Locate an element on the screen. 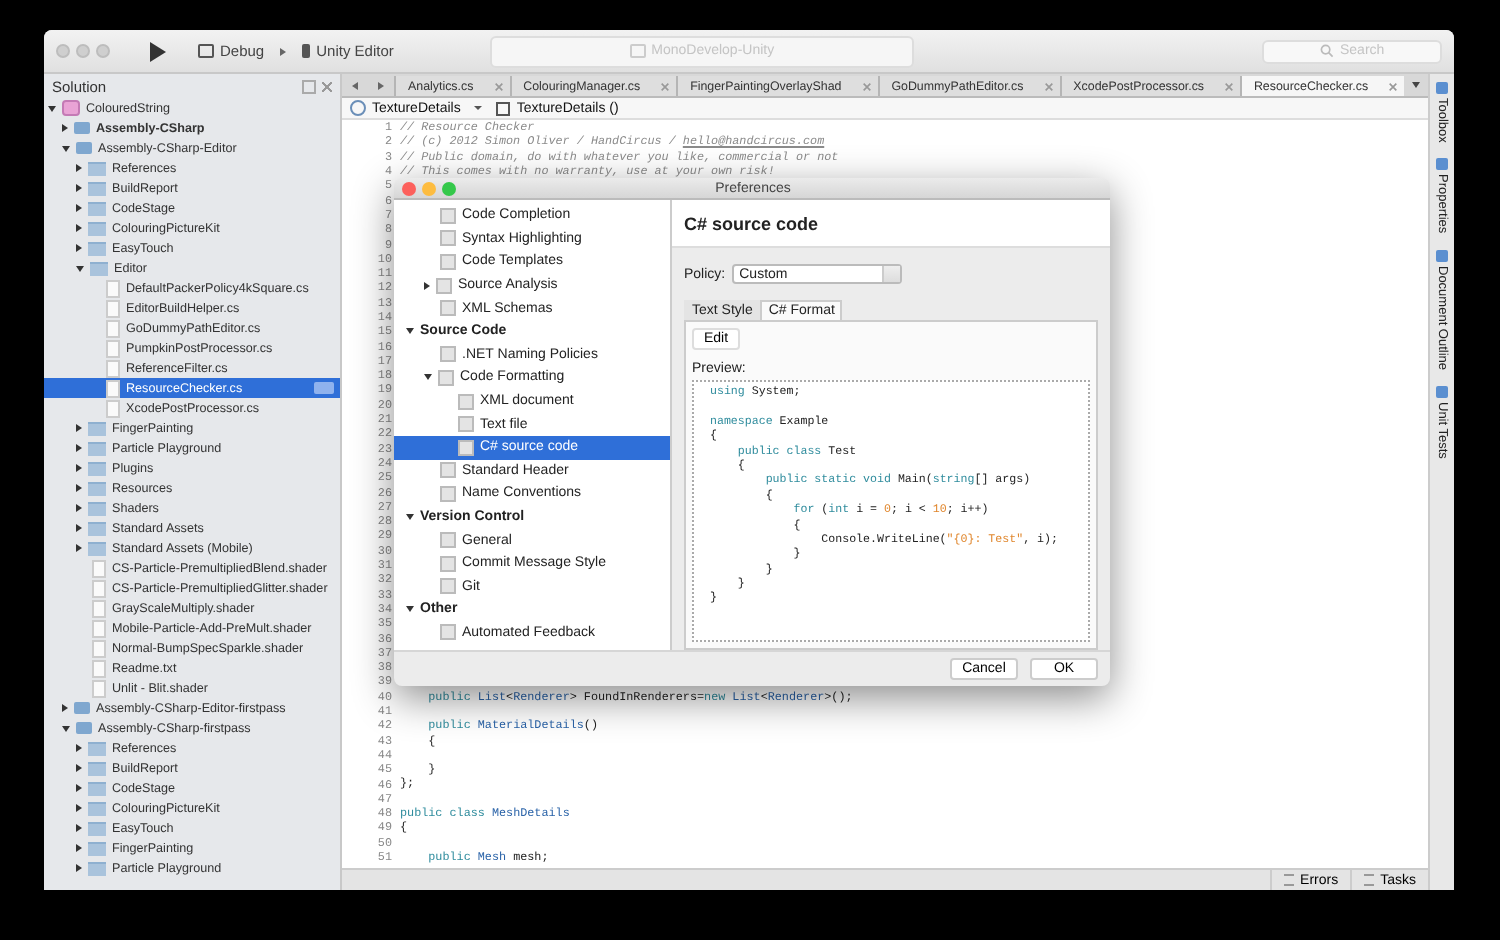  chevron-icon is located at coordinates (283, 51).